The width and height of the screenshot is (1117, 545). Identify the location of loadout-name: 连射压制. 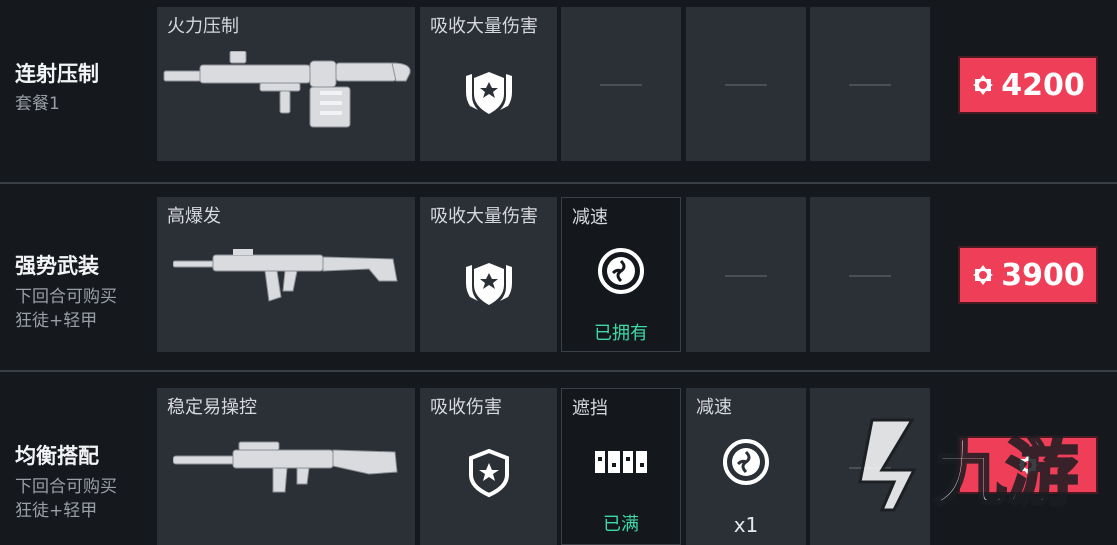
(57, 74).